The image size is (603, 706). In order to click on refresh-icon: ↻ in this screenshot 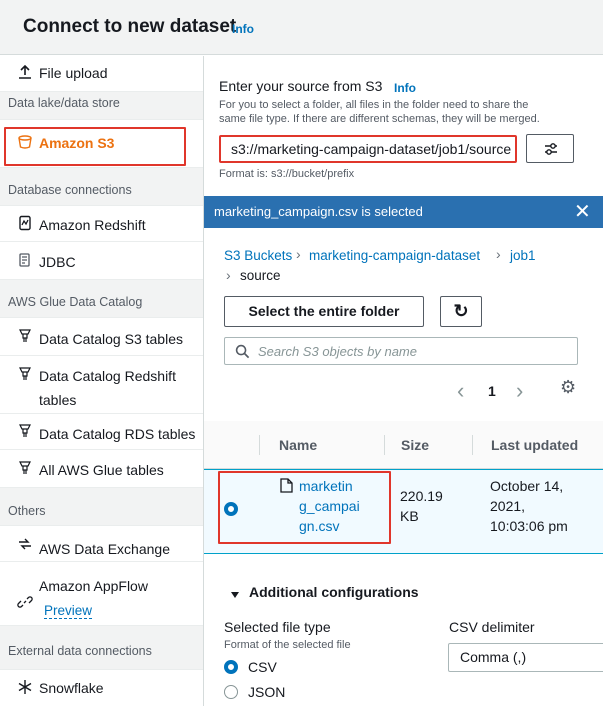, I will do `click(461, 311)`.